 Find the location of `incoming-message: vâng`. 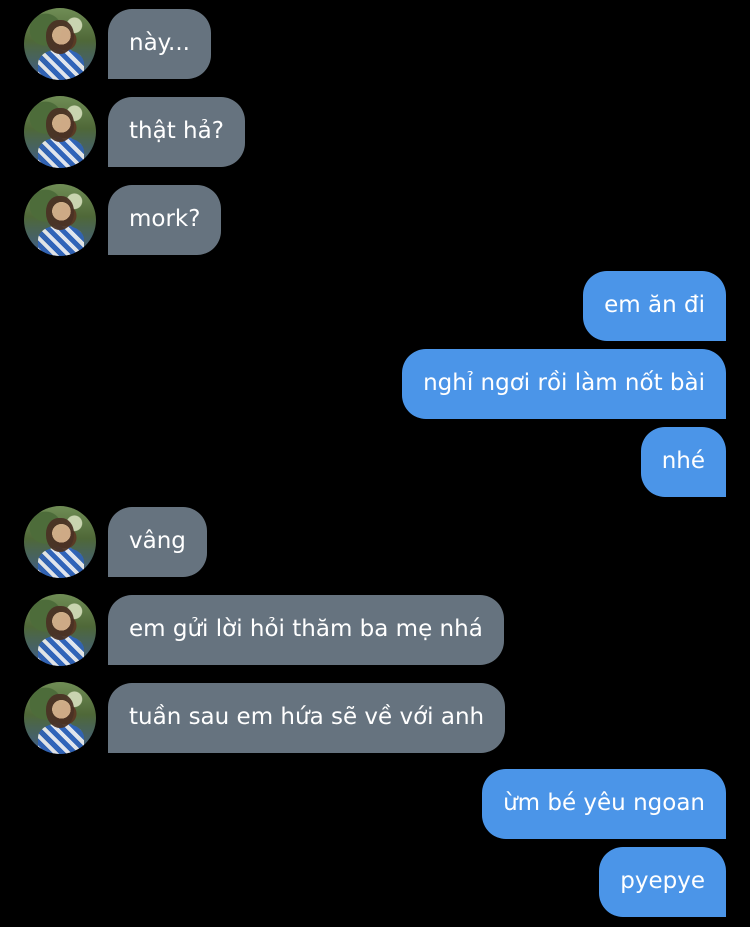

incoming-message: vâng is located at coordinates (115, 542).